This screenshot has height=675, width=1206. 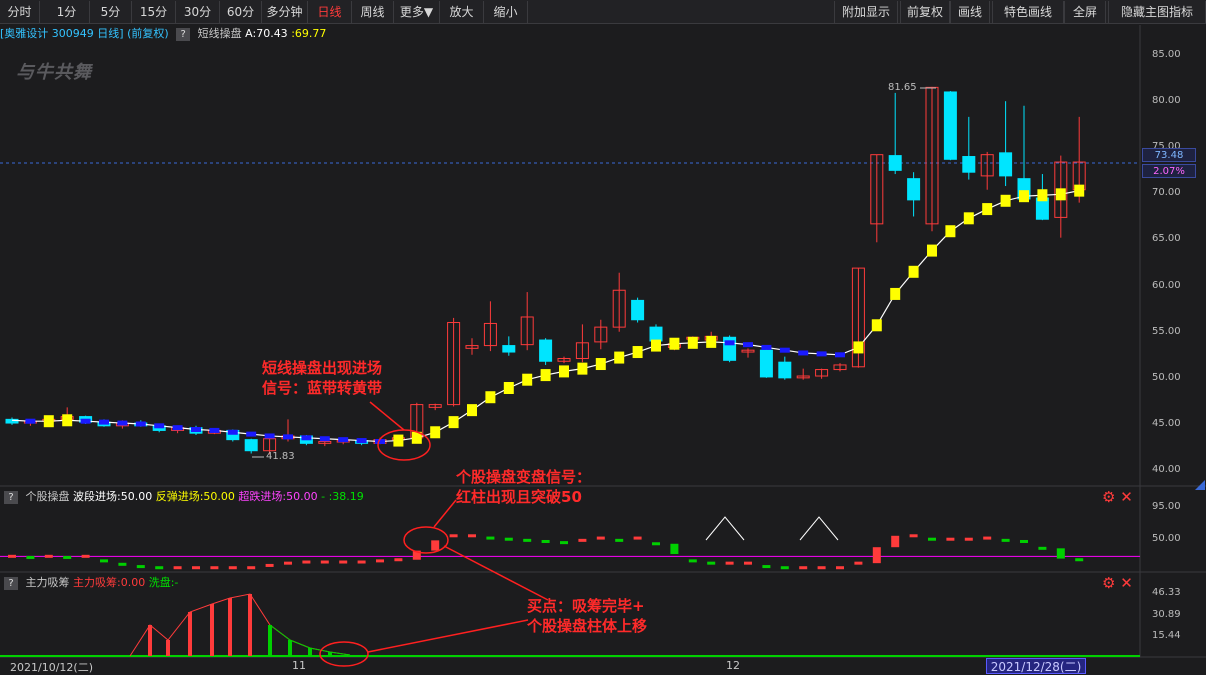 I want to click on date-month-11: 11, so click(x=299, y=665).